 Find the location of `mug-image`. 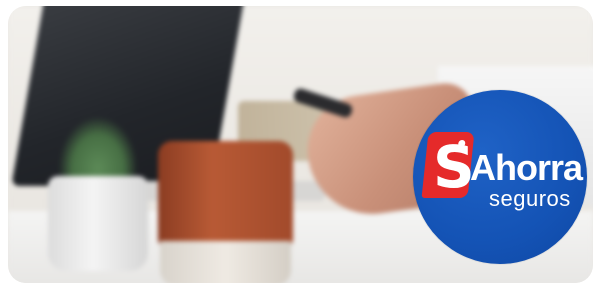

mug-image is located at coordinates (225, 193).